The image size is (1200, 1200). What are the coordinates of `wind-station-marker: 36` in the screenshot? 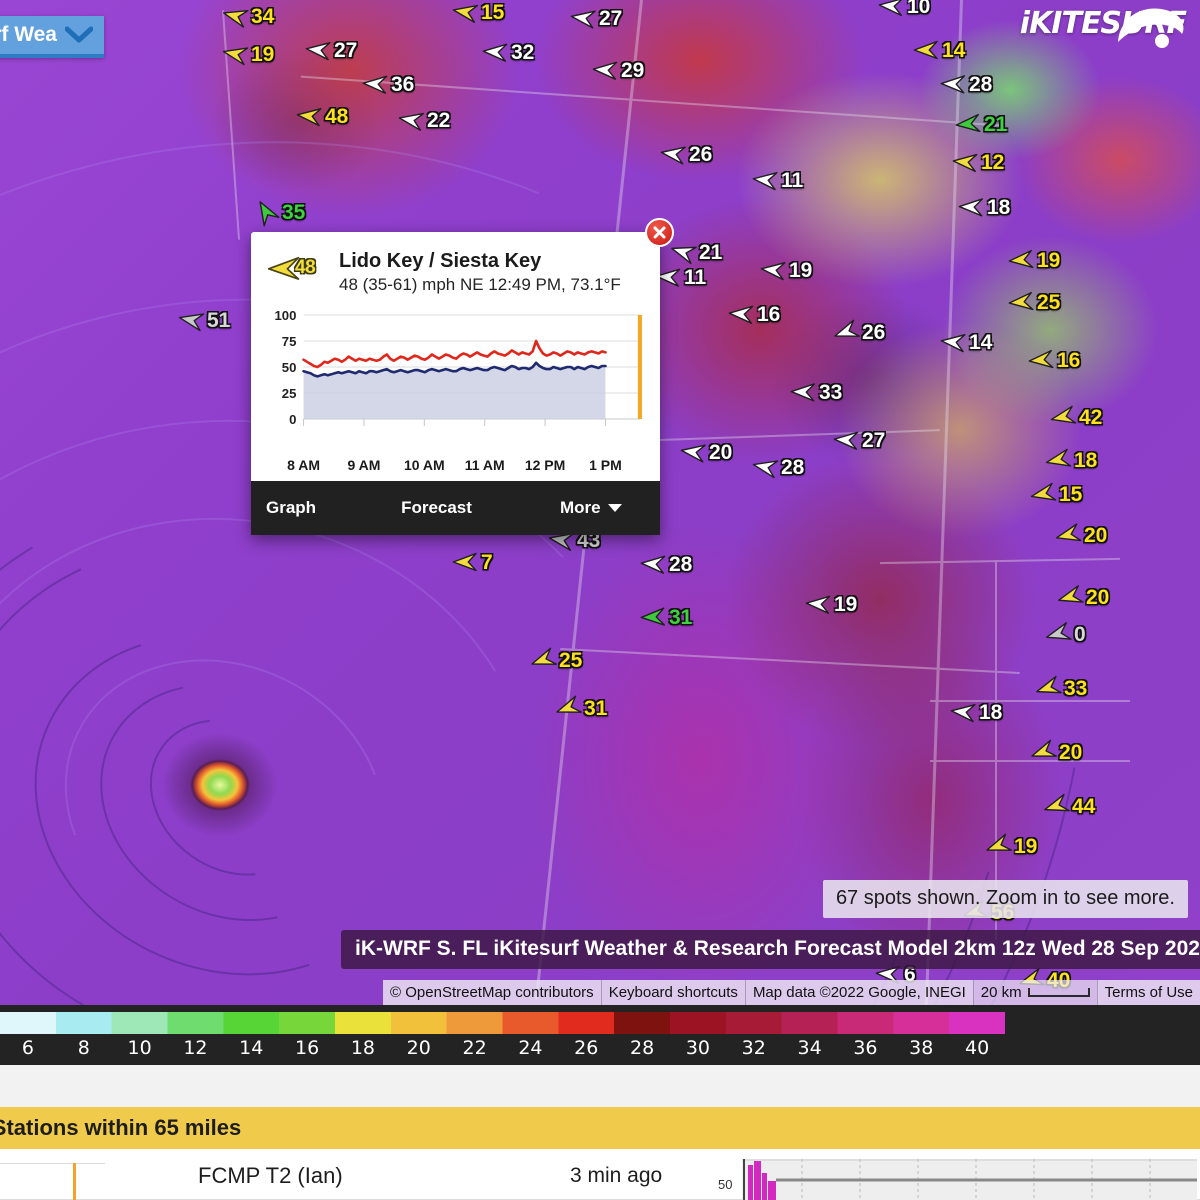 It's located at (388, 84).